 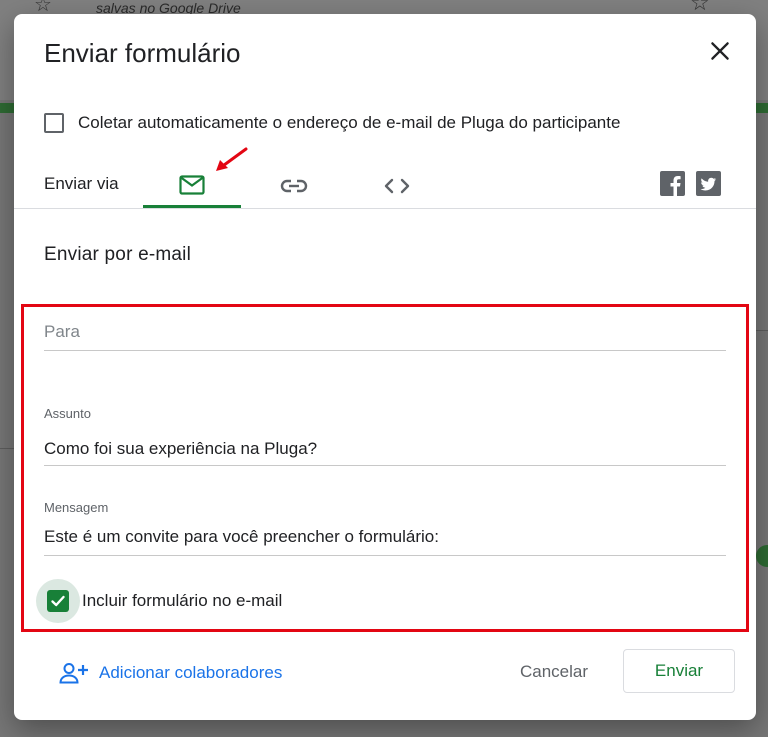 I want to click on link-icon, so click(x=294, y=186).